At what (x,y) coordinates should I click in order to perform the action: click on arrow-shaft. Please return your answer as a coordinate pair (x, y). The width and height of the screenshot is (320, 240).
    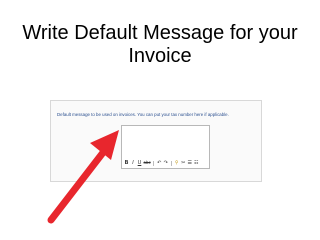
    Looking at the image, I should click on (78, 185).